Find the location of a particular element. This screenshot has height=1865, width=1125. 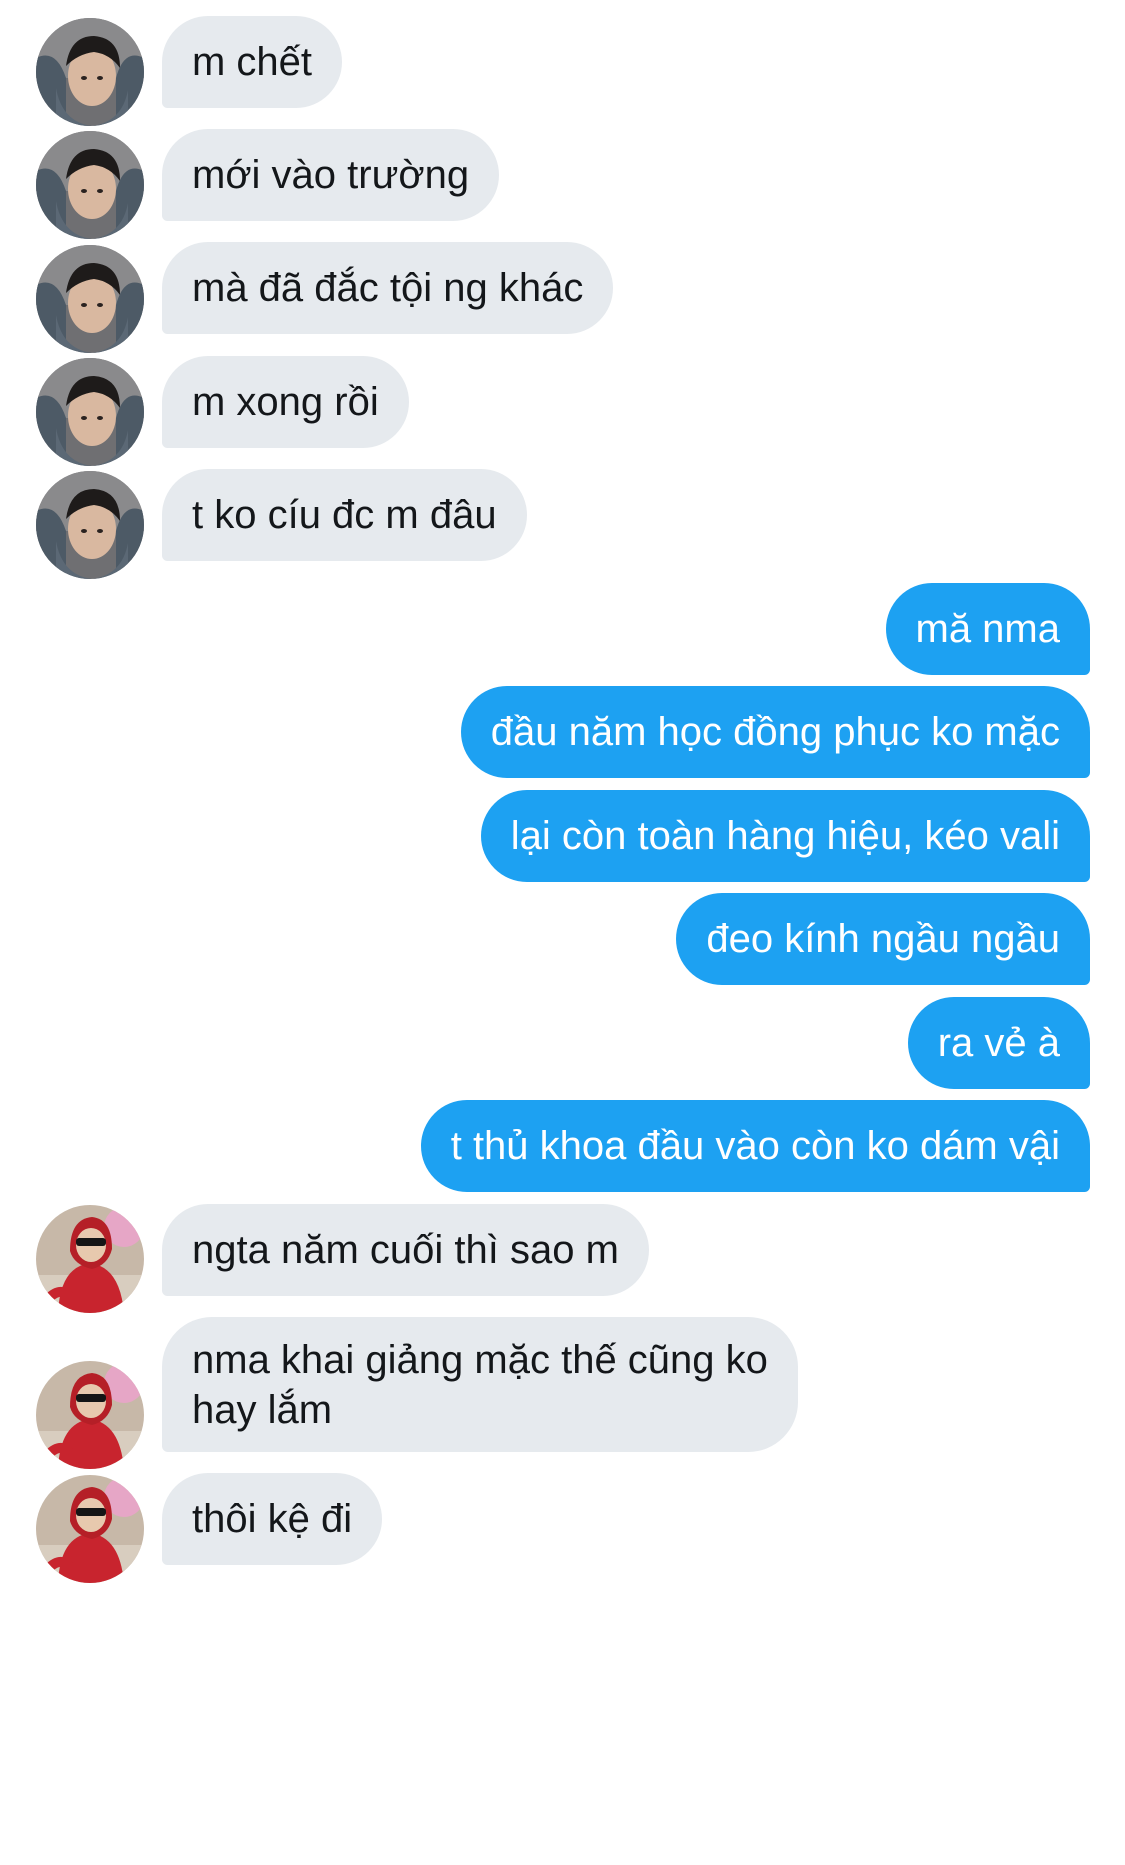

incoming-message-bubble: ngta năm cuối thì sao m is located at coordinates (405, 1250).